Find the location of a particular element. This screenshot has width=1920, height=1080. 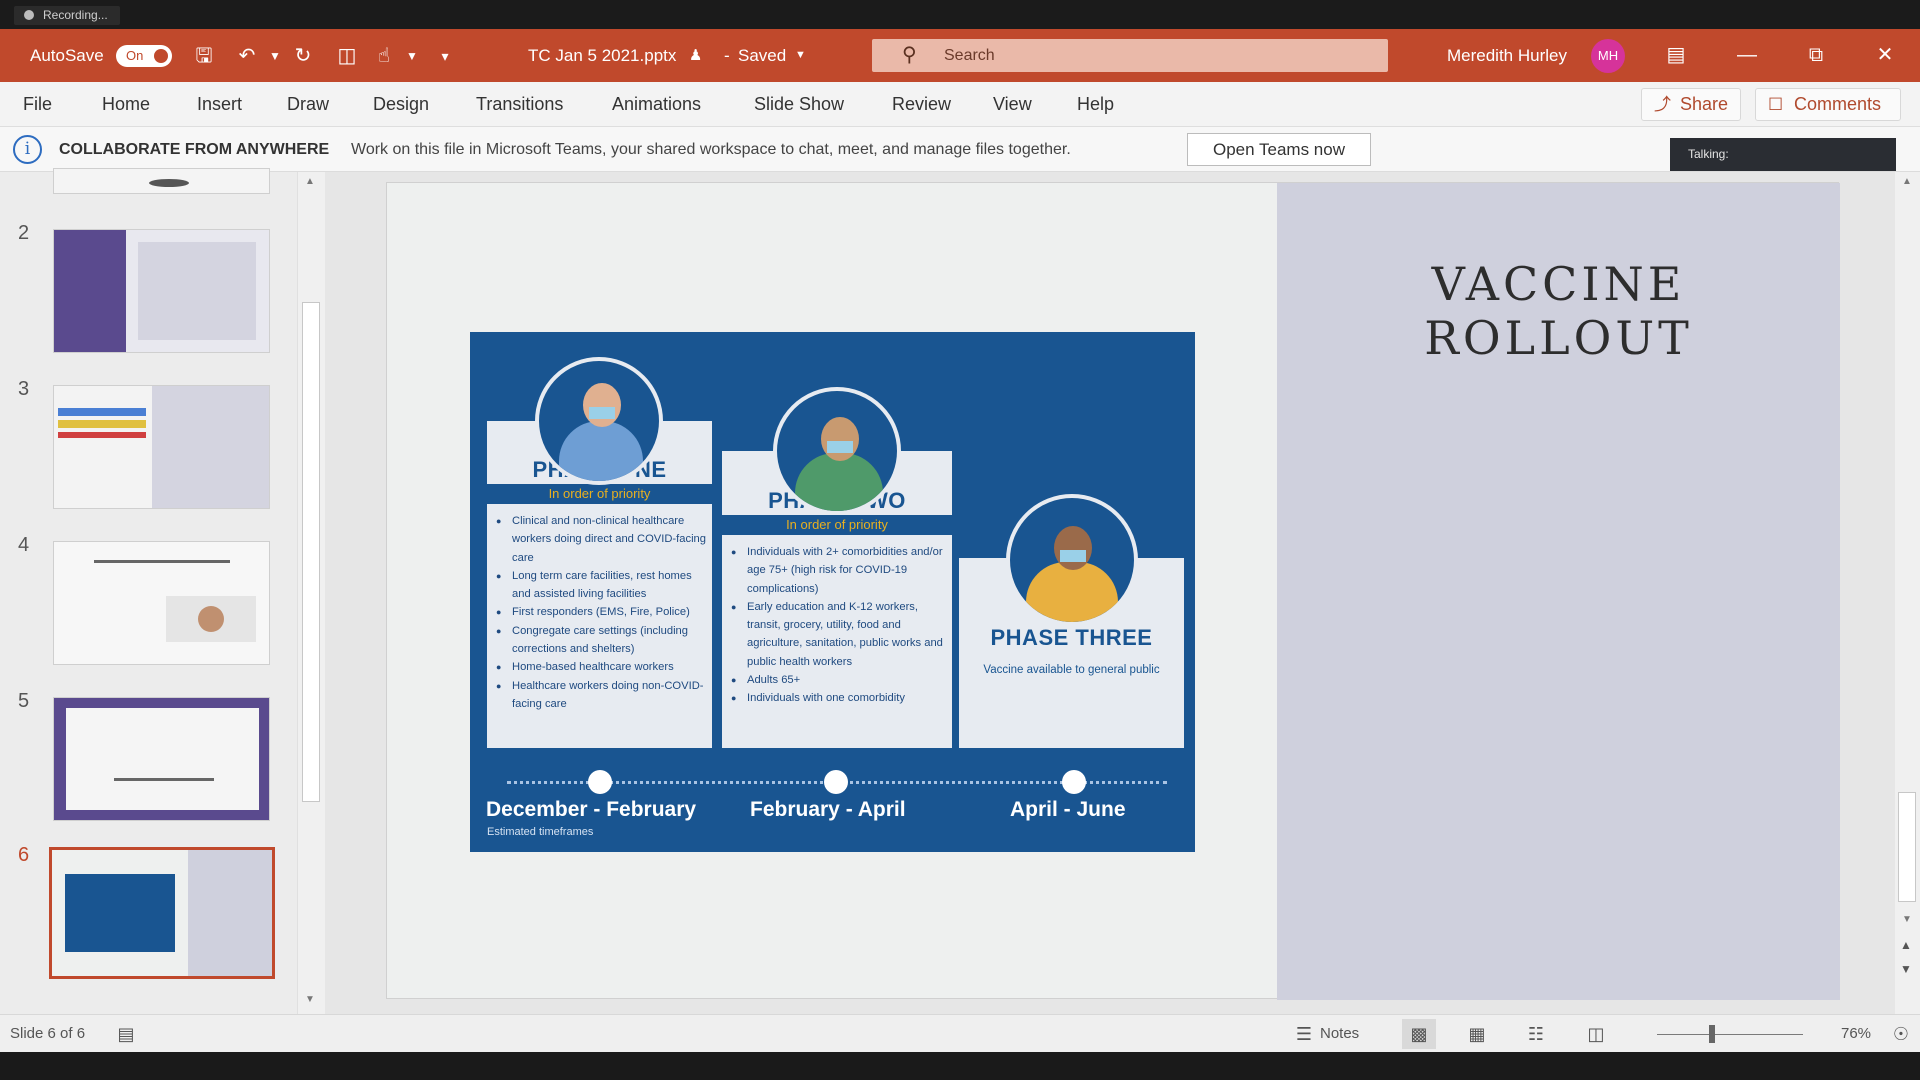

slide-sorter-icon: ▦ is located at coordinates (1477, 1034).